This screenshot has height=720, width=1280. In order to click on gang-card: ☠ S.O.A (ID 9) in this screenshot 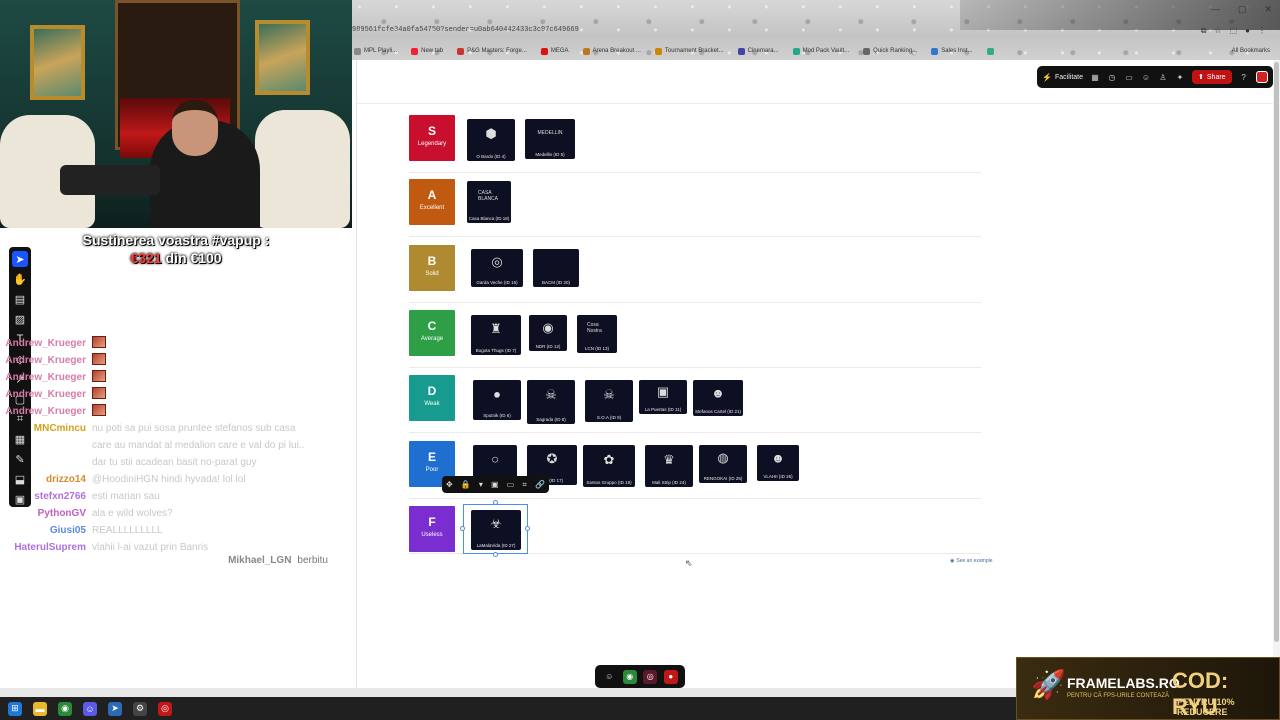, I will do `click(609, 401)`.